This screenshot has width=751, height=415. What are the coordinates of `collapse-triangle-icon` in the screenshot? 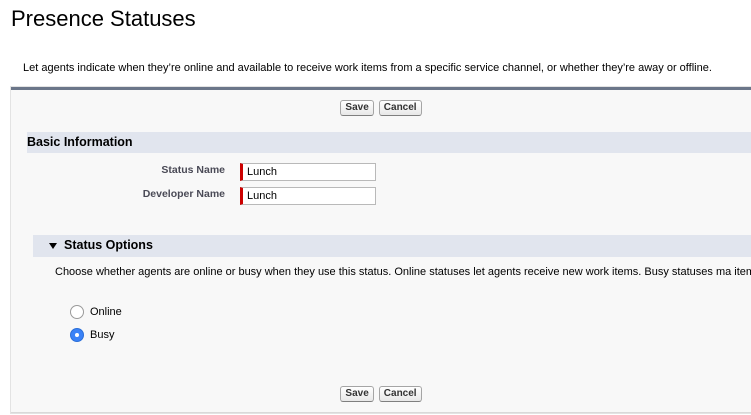 It's located at (53, 246).